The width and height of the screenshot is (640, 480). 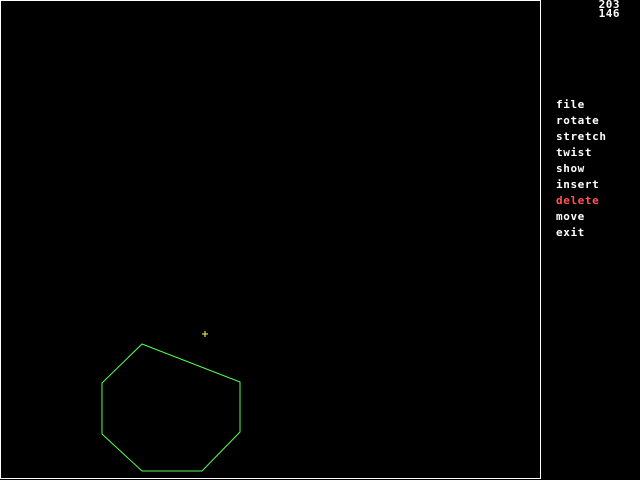 I want to click on menu-item-move: move, so click(x=581, y=217).